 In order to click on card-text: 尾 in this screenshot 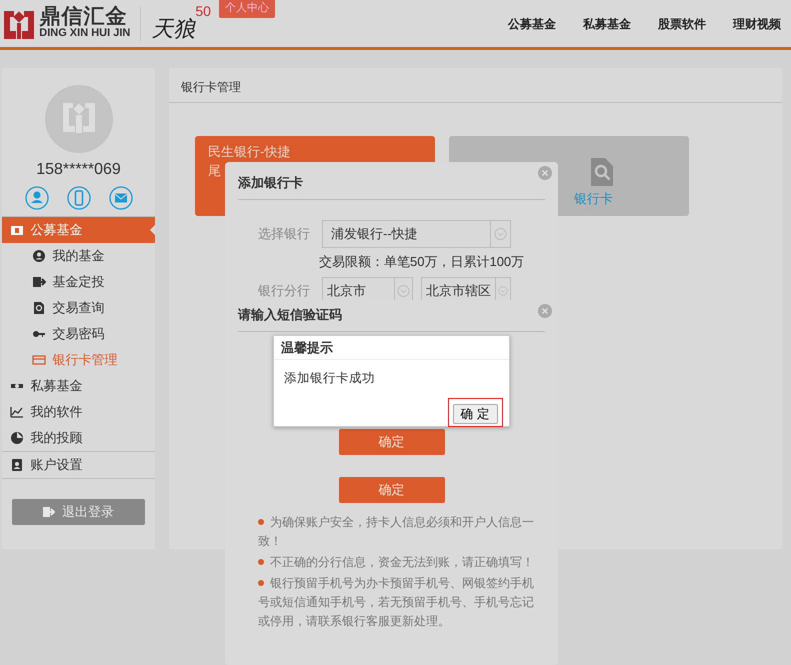, I will do `click(215, 171)`.